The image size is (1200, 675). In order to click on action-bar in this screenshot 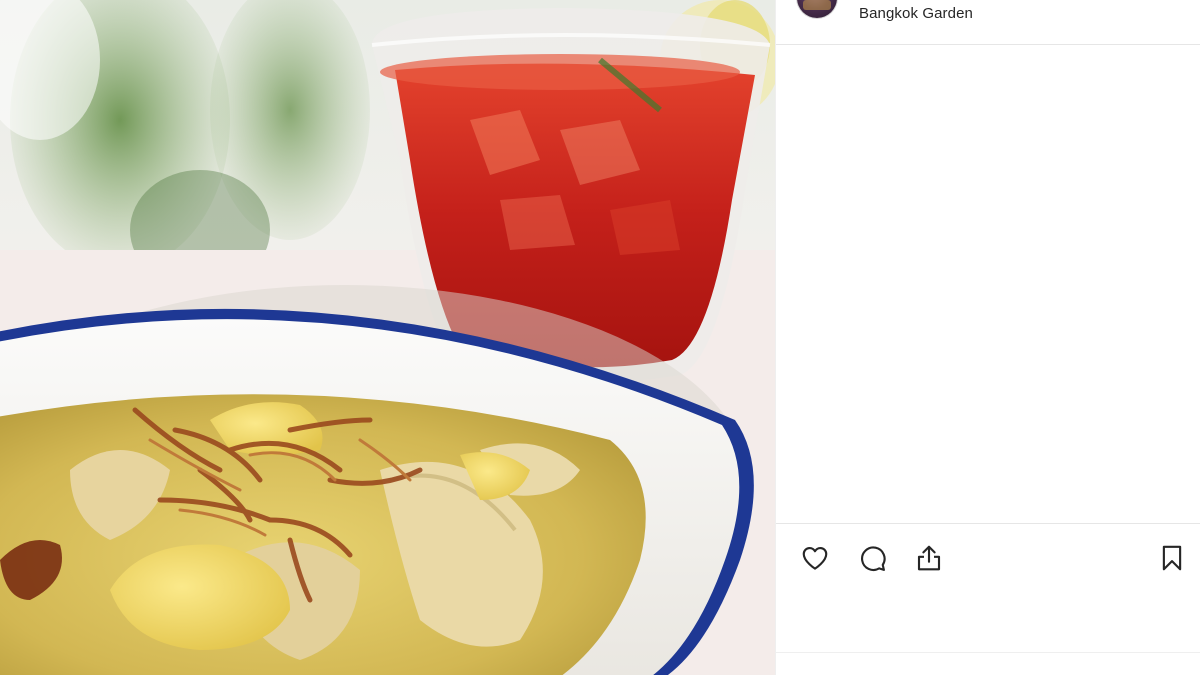, I will do `click(988, 588)`.